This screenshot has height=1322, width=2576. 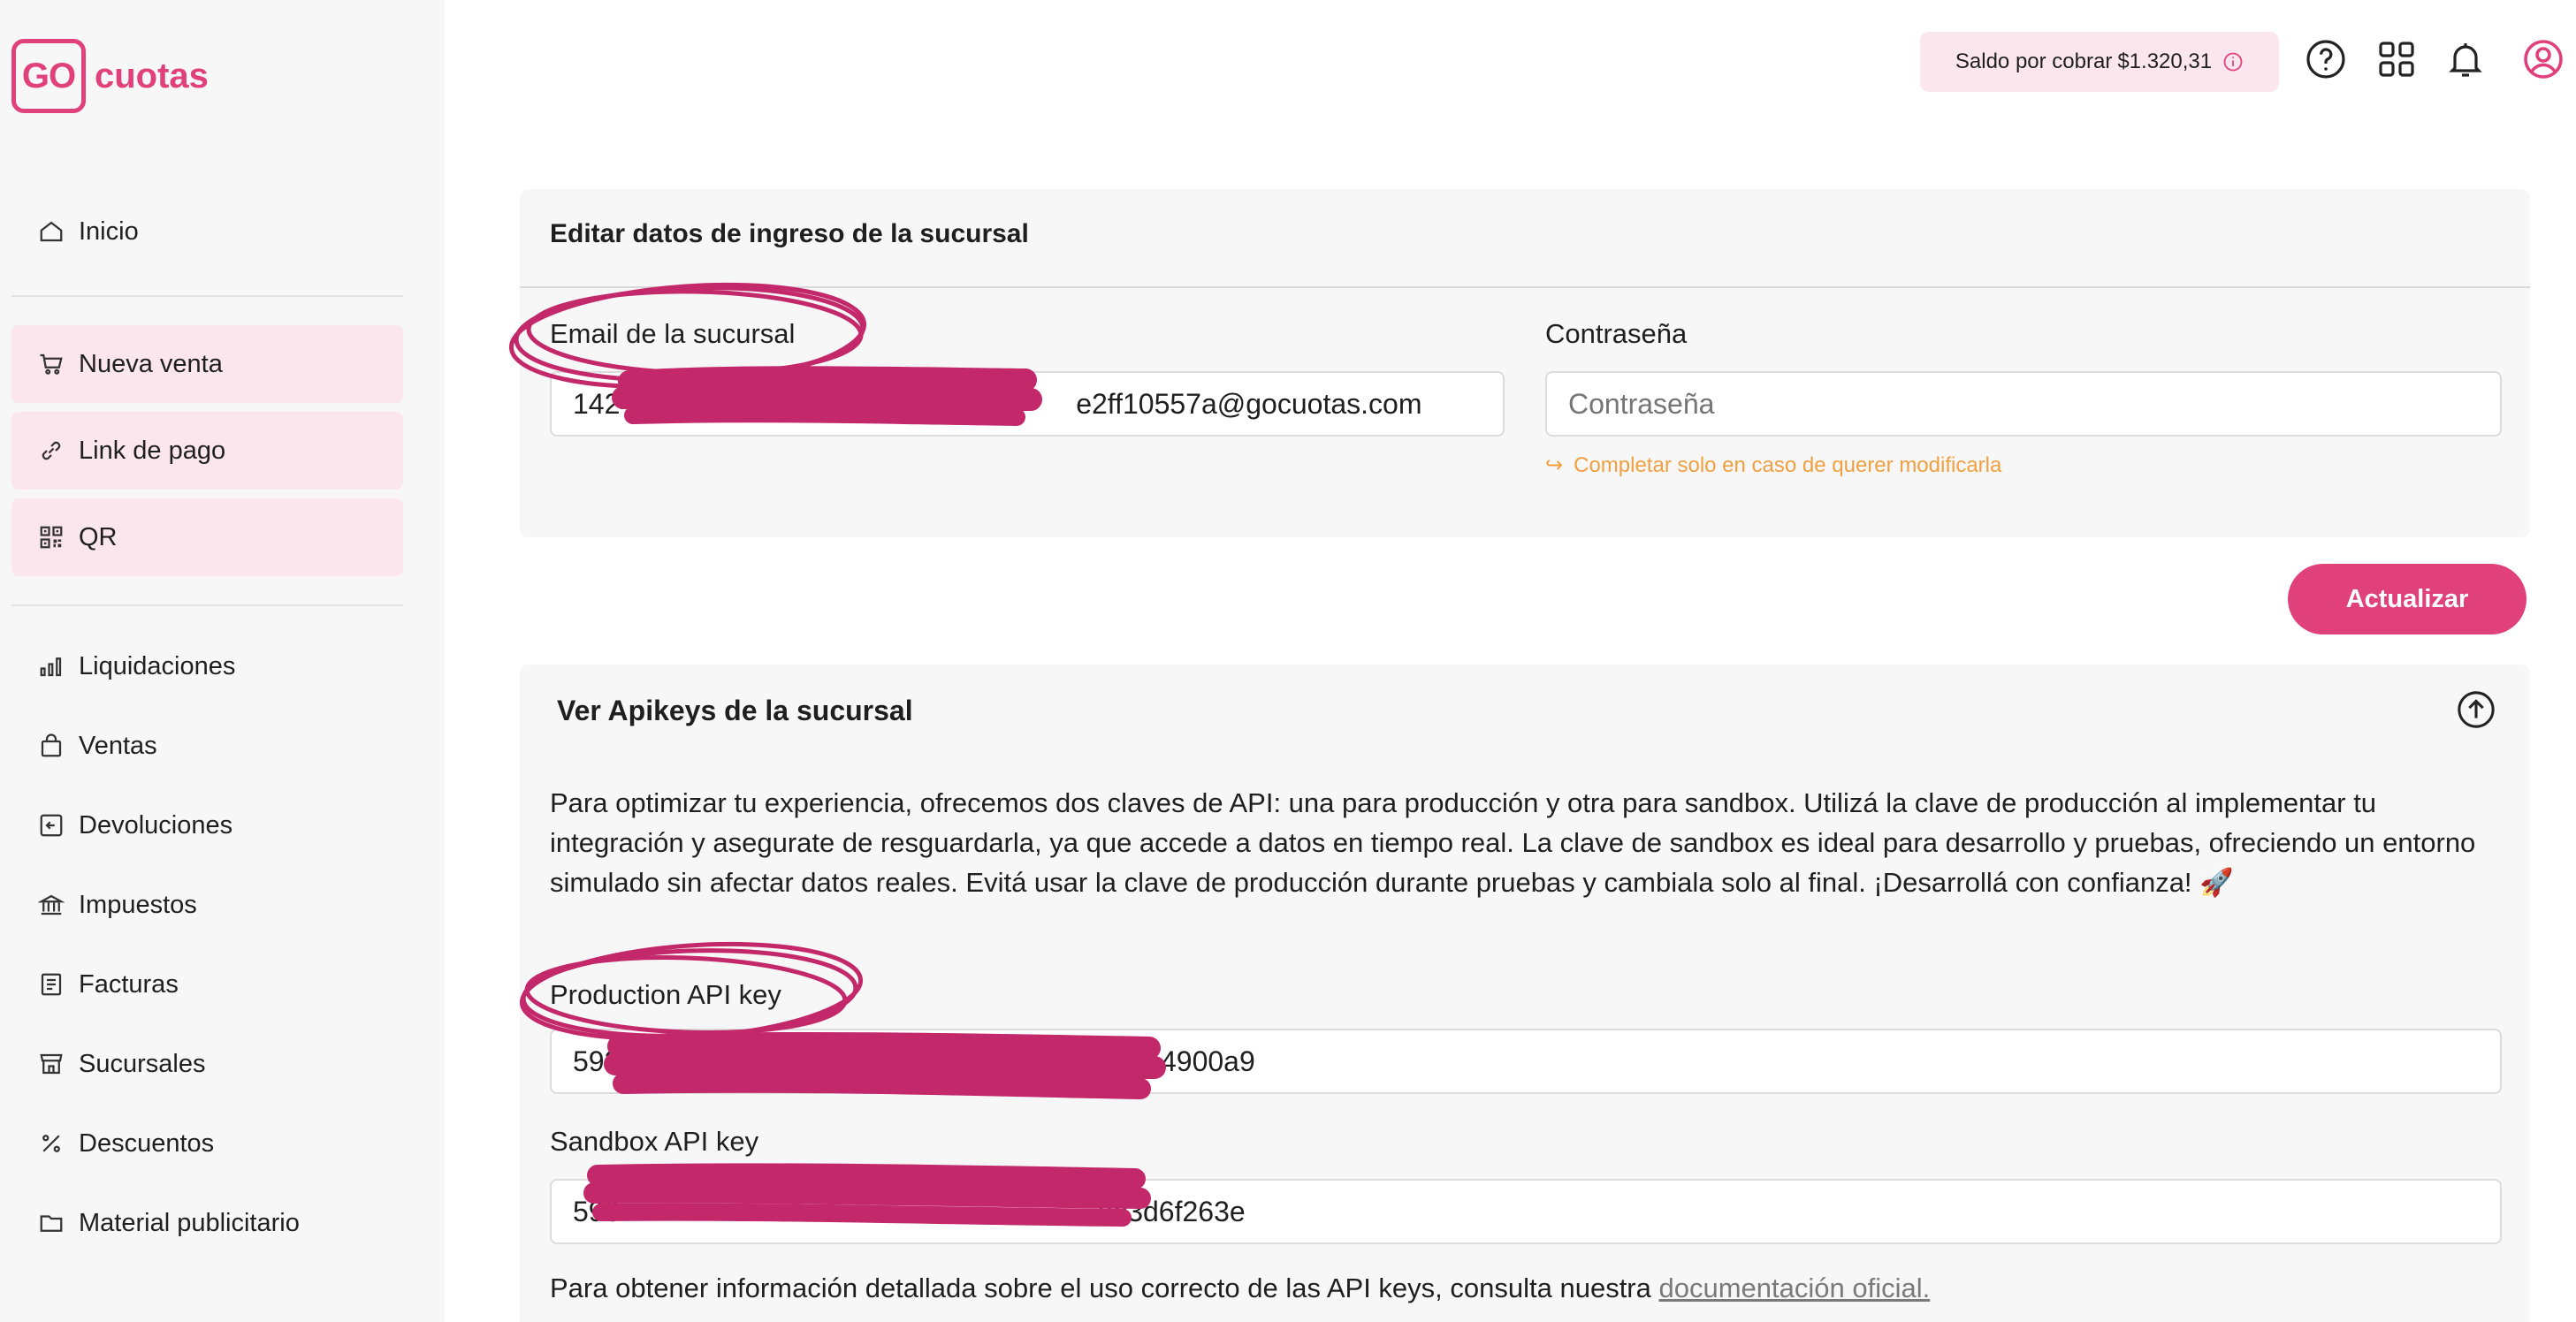 What do you see at coordinates (2034, 61) in the screenshot?
I see `balance-label: Saldo por cobrar` at bounding box center [2034, 61].